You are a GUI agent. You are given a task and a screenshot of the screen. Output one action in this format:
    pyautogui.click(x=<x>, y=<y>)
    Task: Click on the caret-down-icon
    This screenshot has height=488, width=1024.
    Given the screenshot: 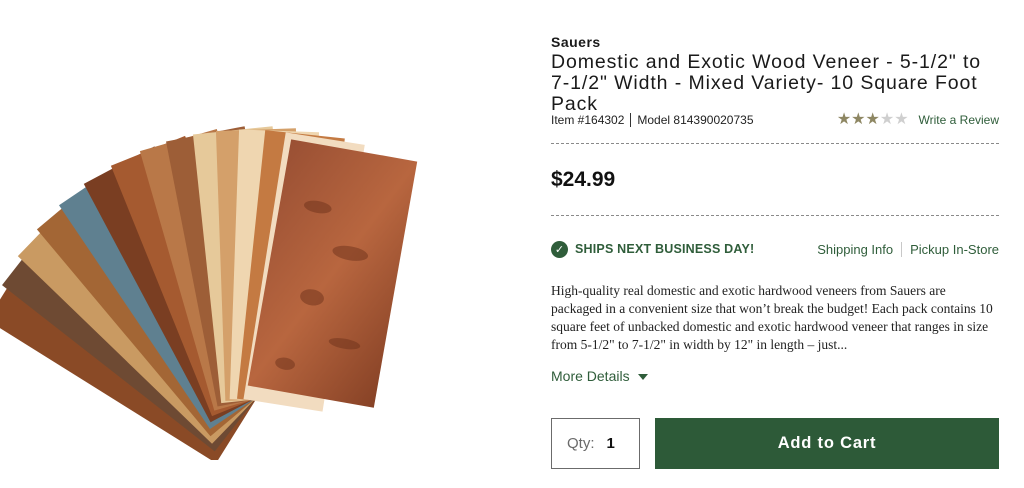 What is the action you would take?
    pyautogui.click(x=642, y=377)
    